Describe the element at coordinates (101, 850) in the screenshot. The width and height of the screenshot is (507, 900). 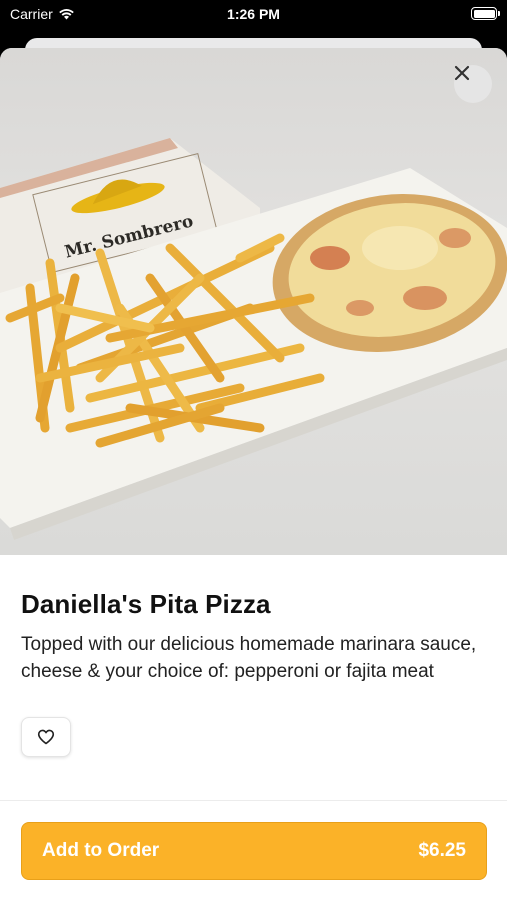
I see `add-to-order-label: Add to Order` at that location.